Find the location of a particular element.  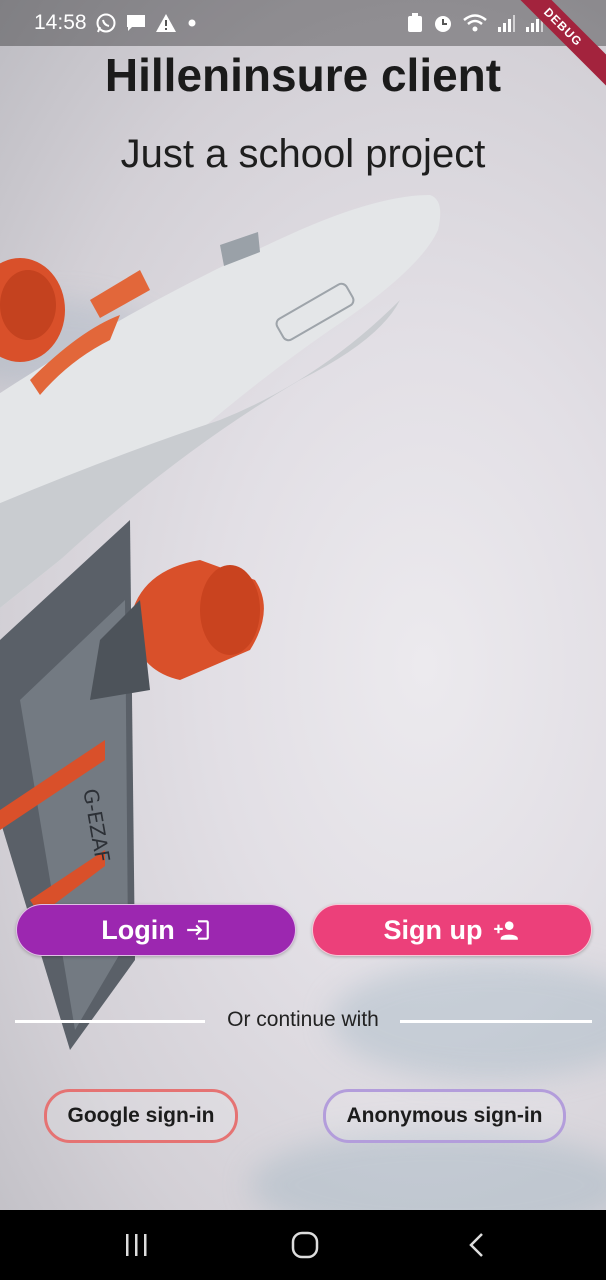

whatsapp-icon is located at coordinates (106, 23).